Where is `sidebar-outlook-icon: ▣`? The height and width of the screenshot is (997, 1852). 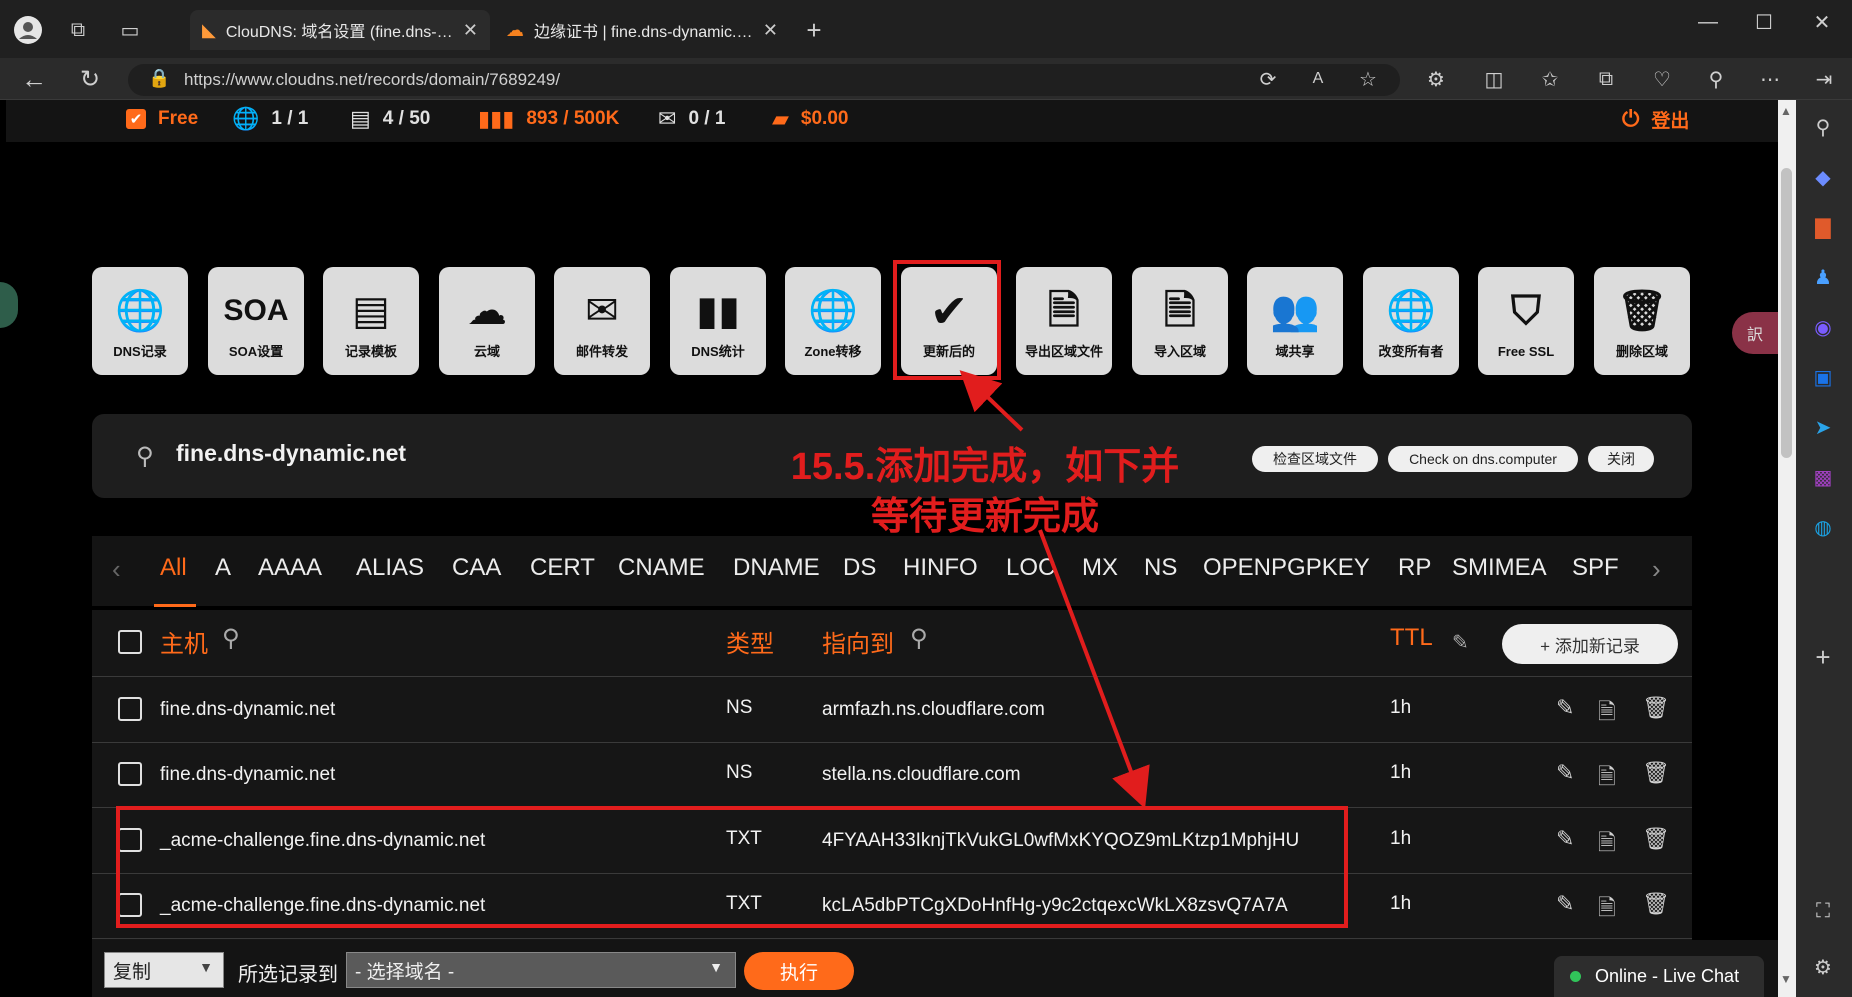 sidebar-outlook-icon: ▣ is located at coordinates (1823, 377).